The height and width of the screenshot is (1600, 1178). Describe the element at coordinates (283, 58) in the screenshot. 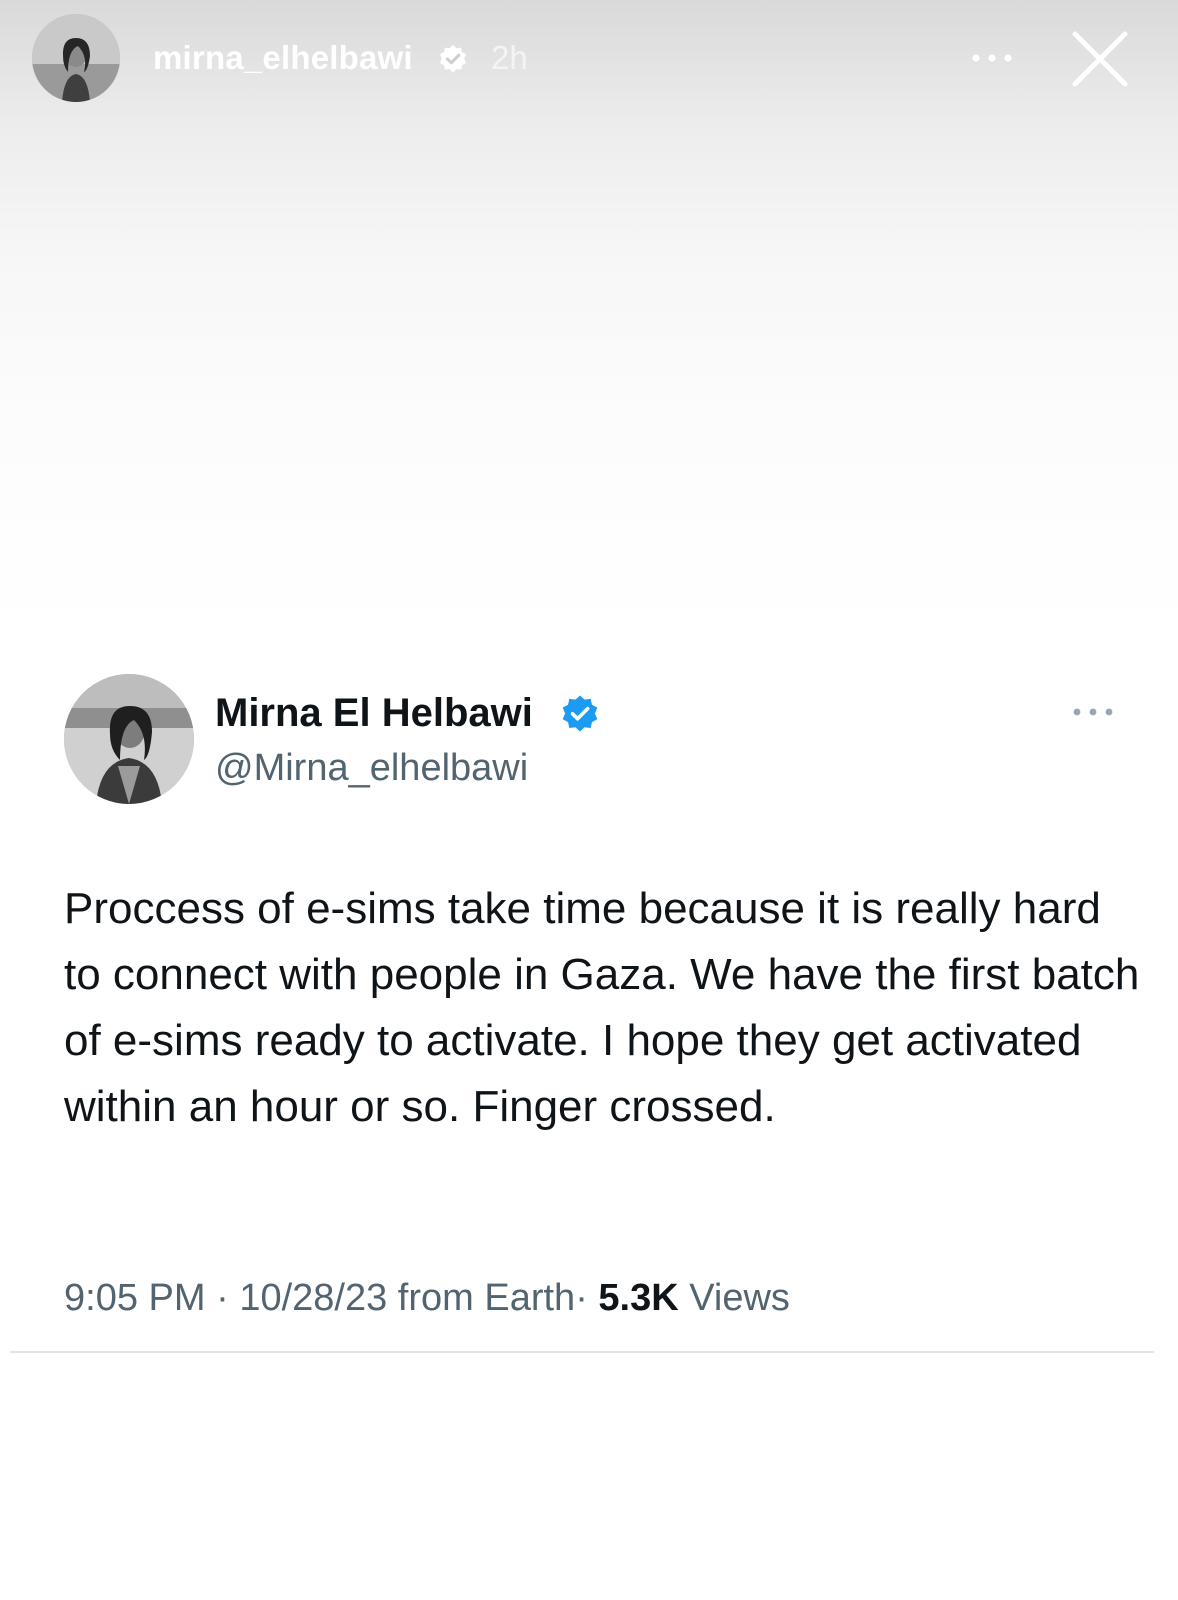

I see `story-username: mirna_elhelbawi` at that location.